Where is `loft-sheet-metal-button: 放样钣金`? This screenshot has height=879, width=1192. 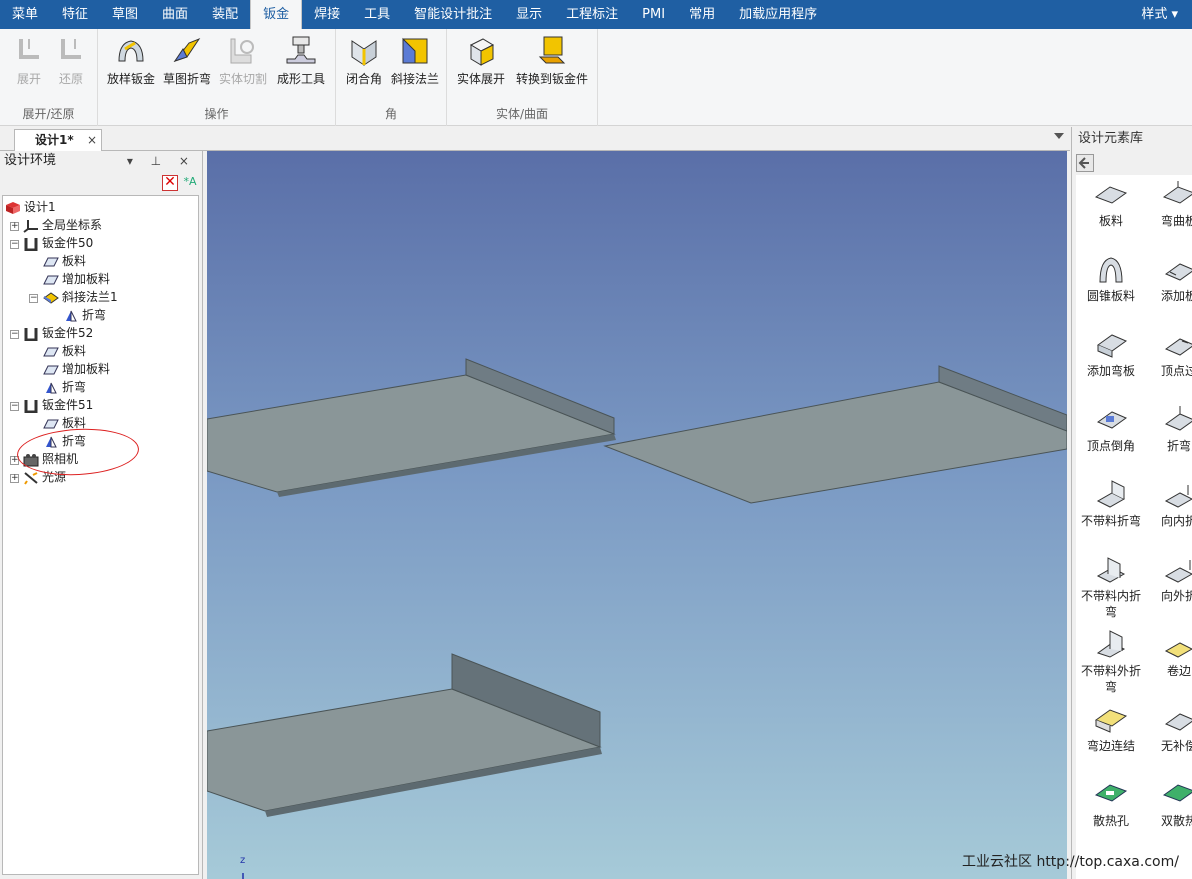 loft-sheet-metal-button: 放样钣金 is located at coordinates (131, 61).